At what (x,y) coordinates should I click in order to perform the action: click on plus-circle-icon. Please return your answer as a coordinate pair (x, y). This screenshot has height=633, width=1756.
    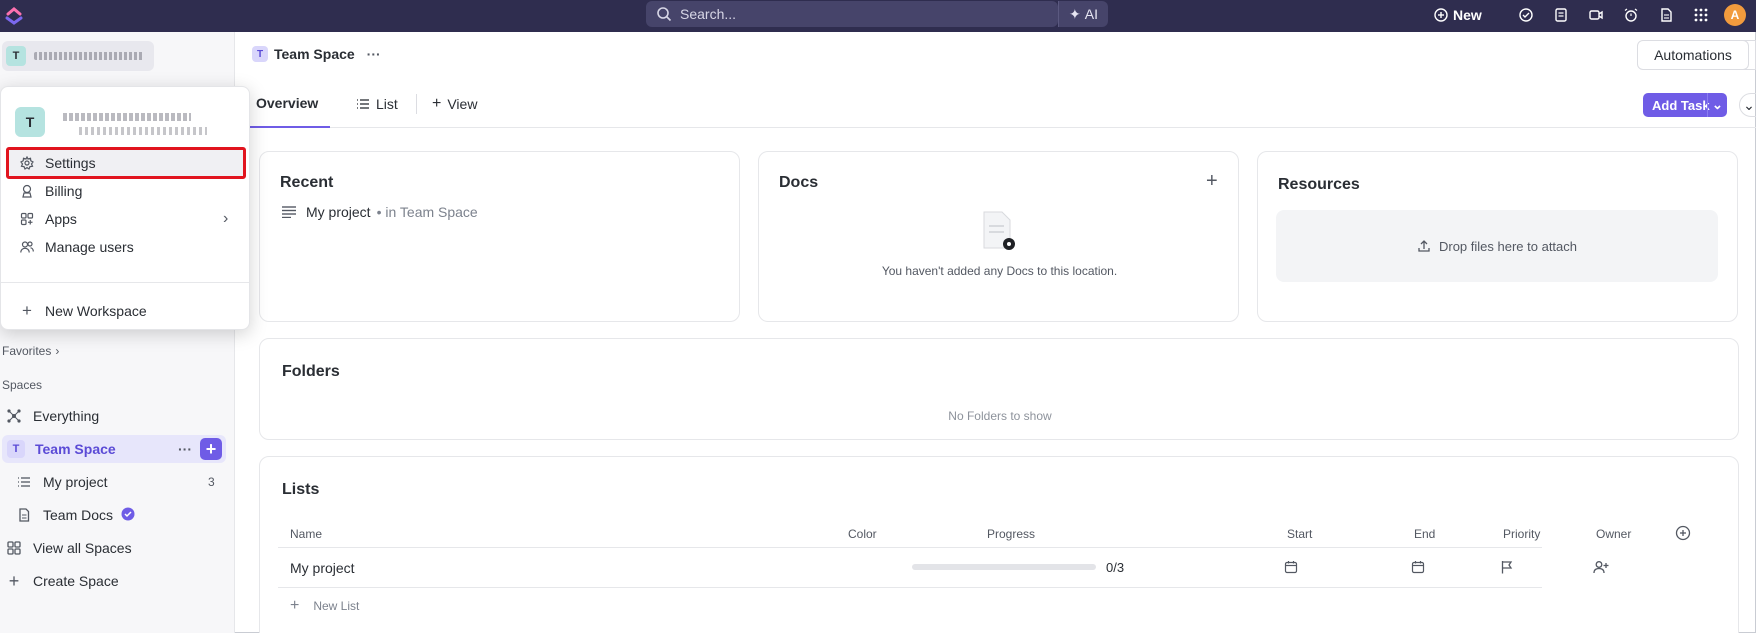
    Looking at the image, I should click on (1441, 15).